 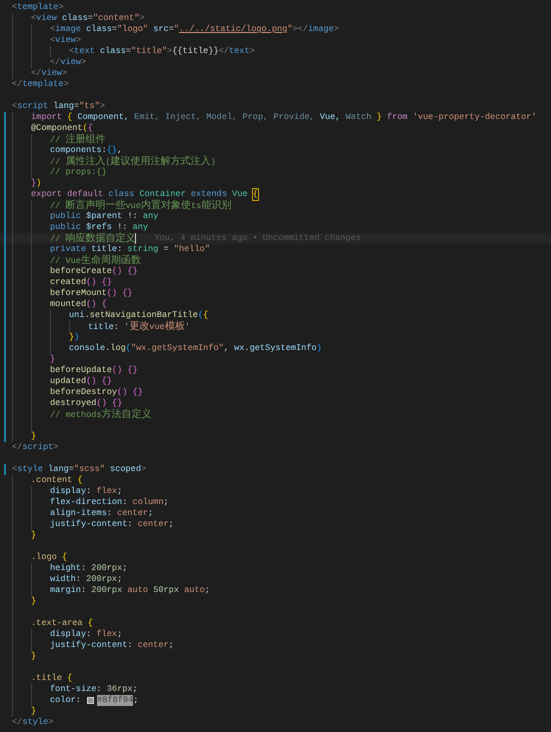 I want to click on code-line: // Vue生命周期函数, so click(x=95, y=260).